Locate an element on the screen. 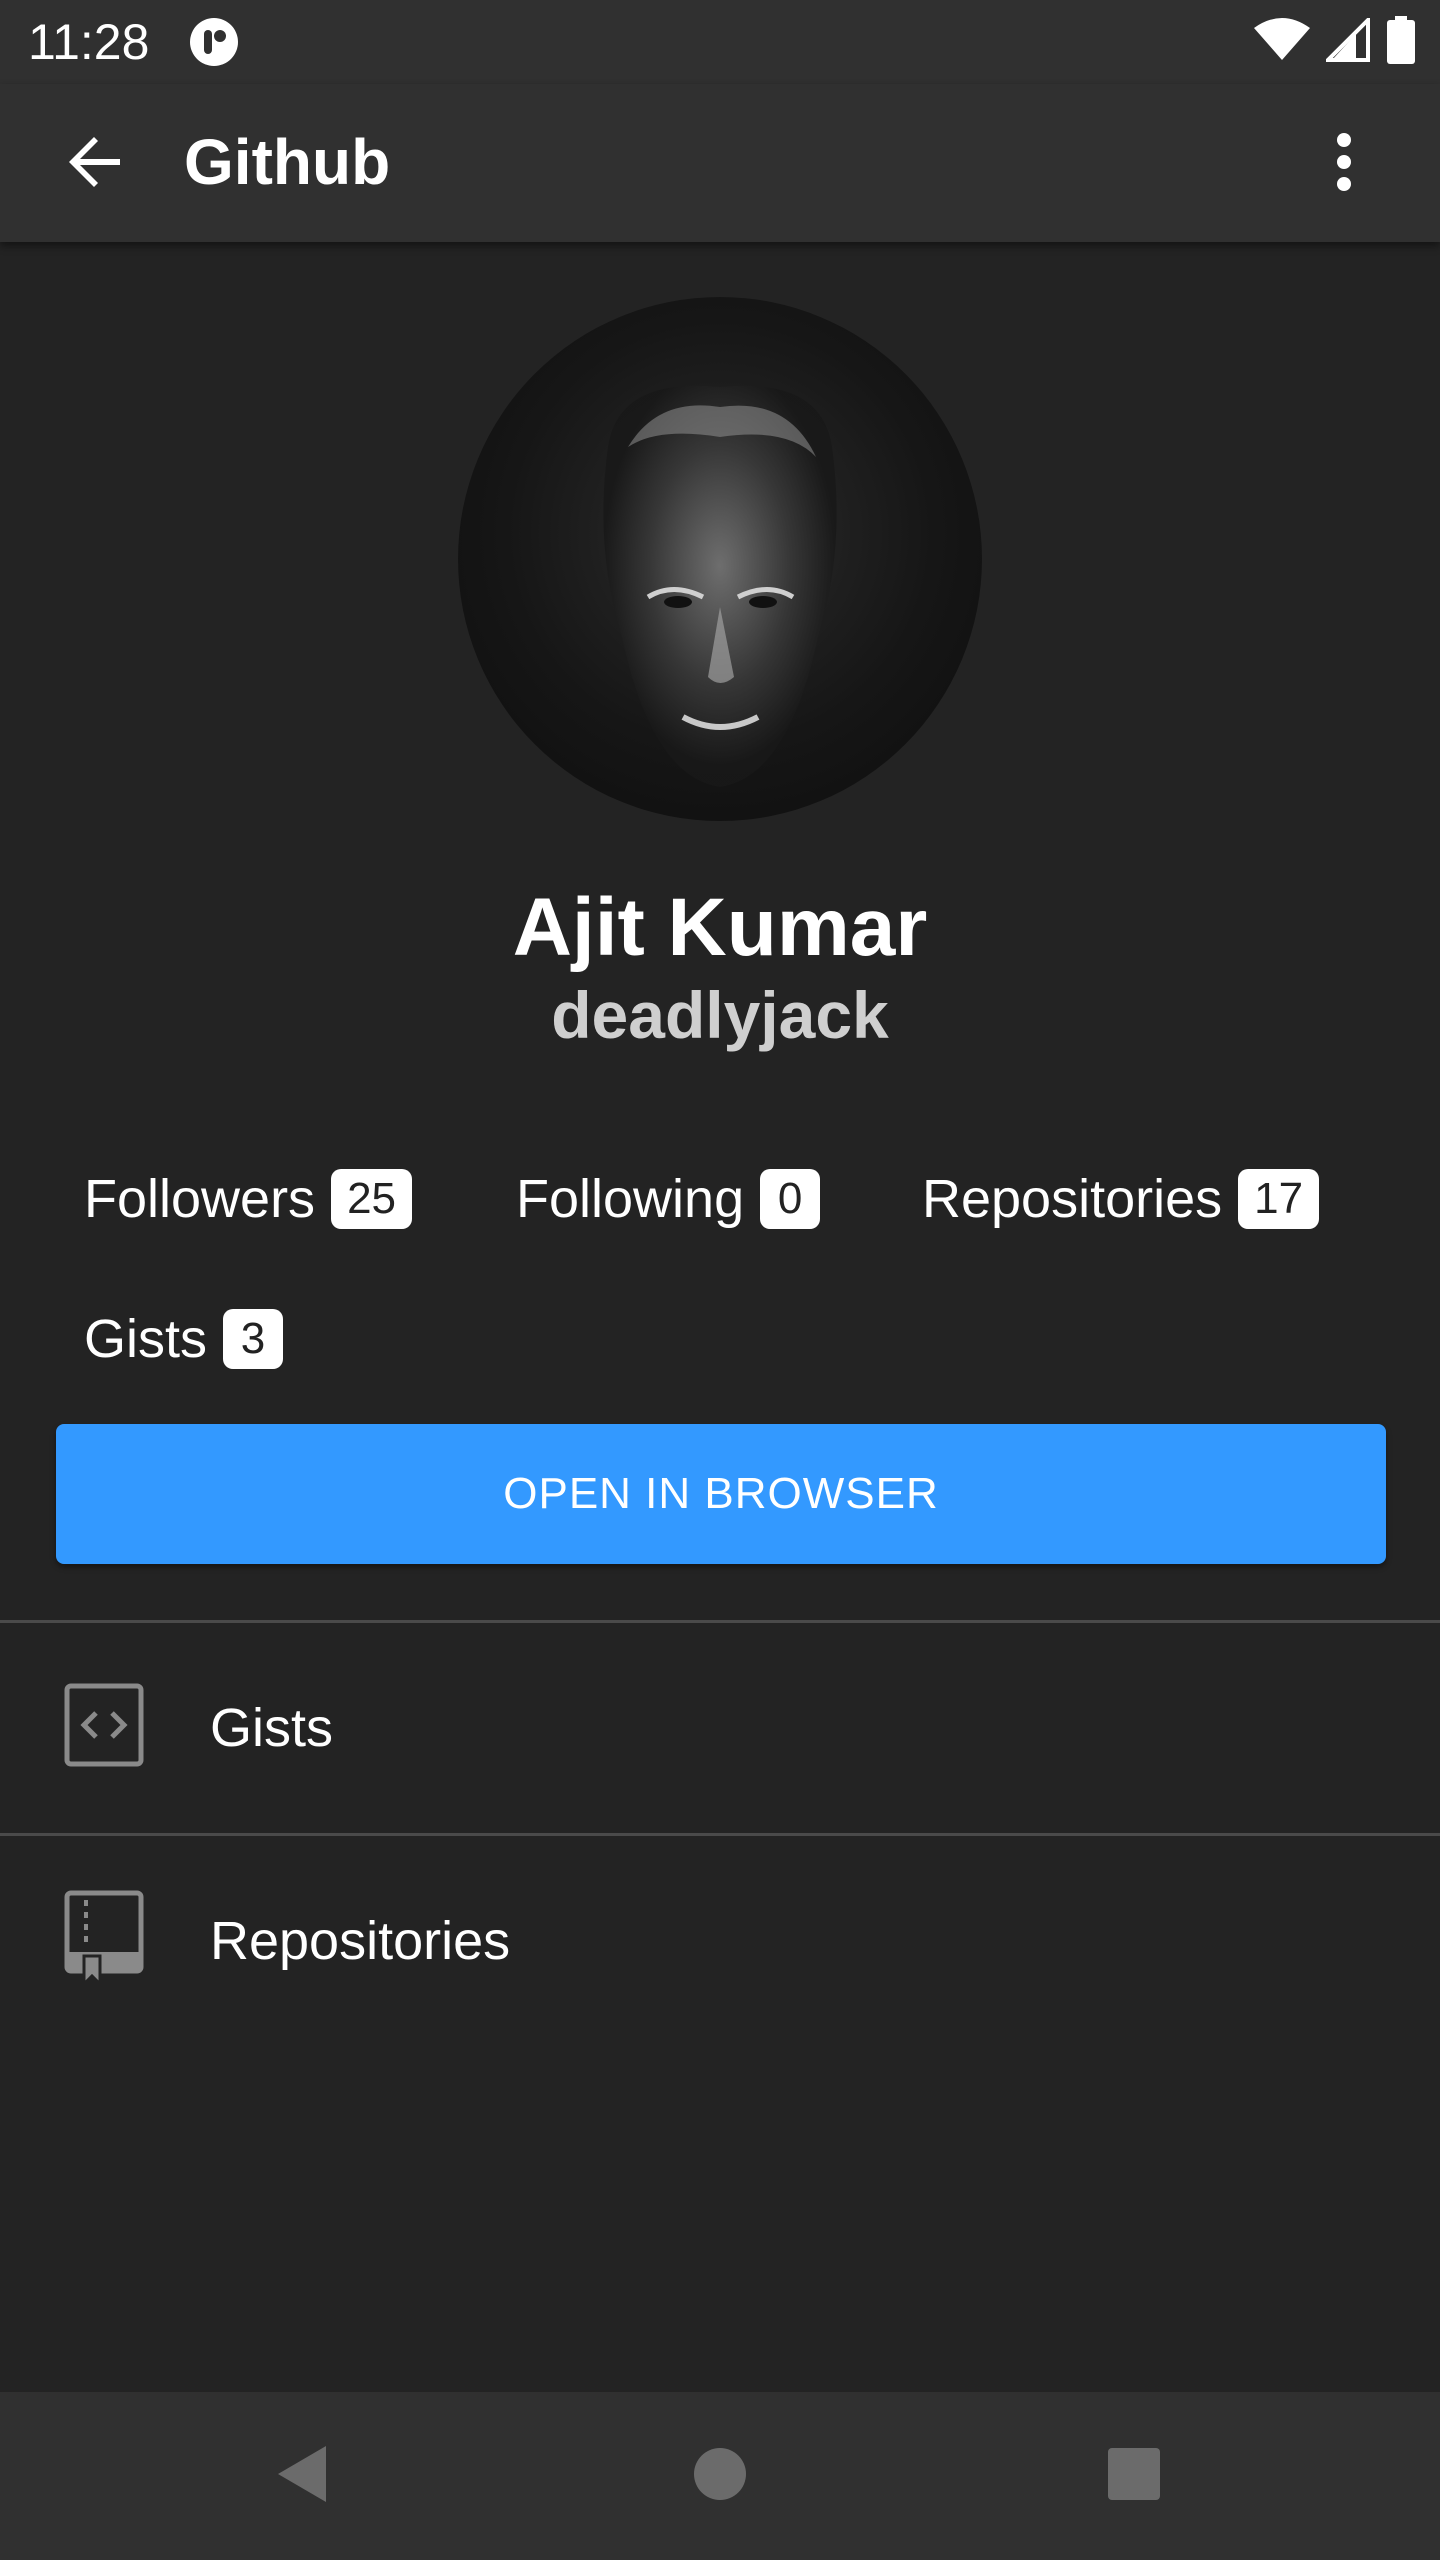  nav-home-icon is located at coordinates (720, 2476).